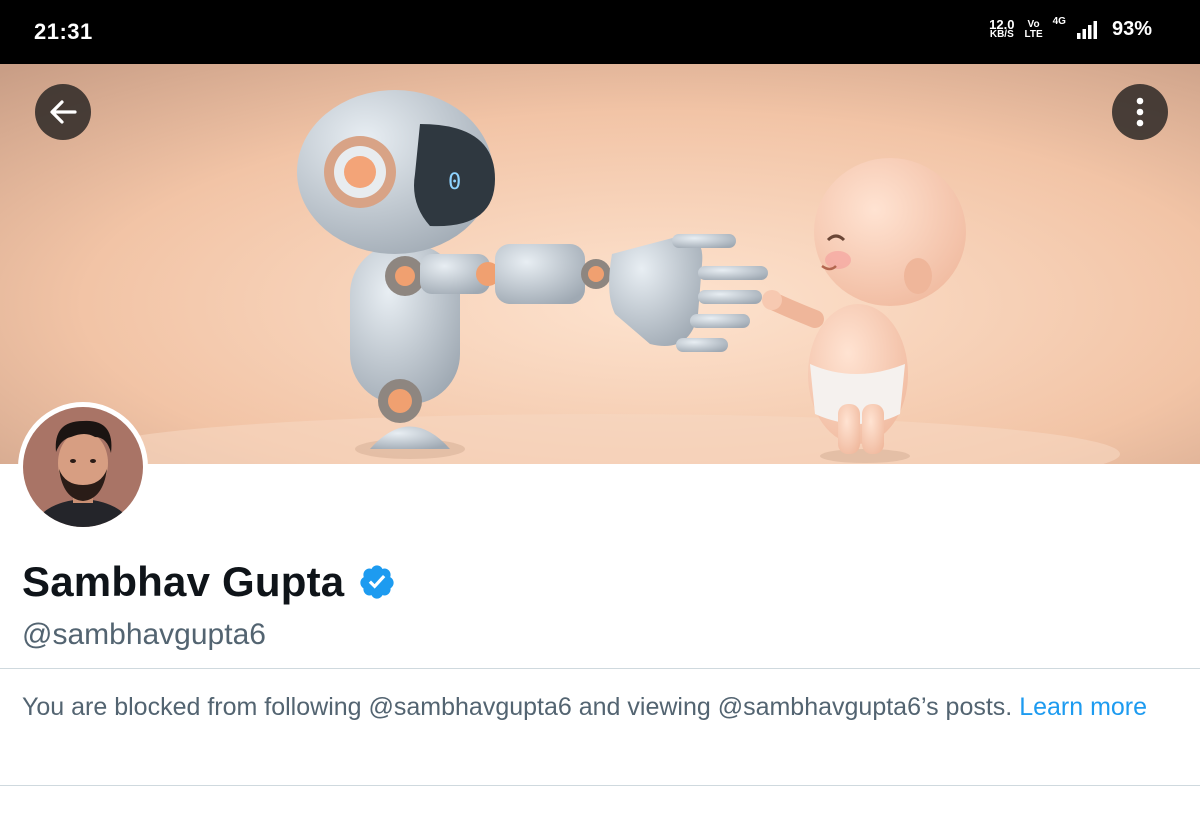  Describe the element at coordinates (1131, 29) in the screenshot. I see `battery-level: 93%` at that location.